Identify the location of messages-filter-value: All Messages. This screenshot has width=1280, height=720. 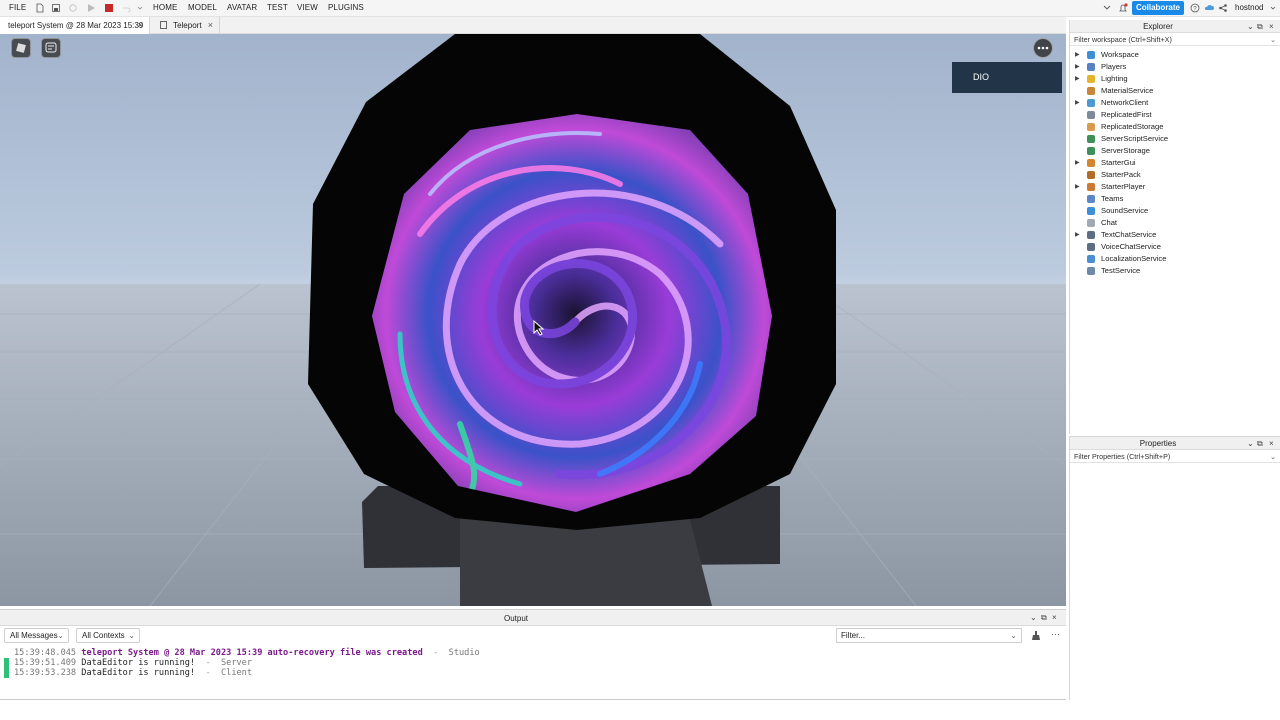
(34, 635).